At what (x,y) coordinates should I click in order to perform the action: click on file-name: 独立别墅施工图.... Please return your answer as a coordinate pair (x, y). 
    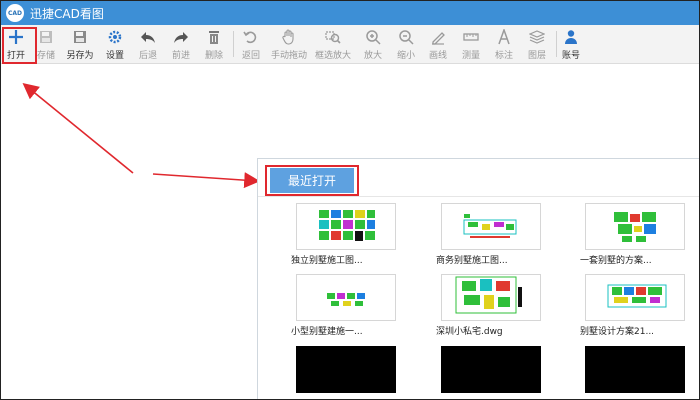
    Looking at the image, I should click on (327, 261).